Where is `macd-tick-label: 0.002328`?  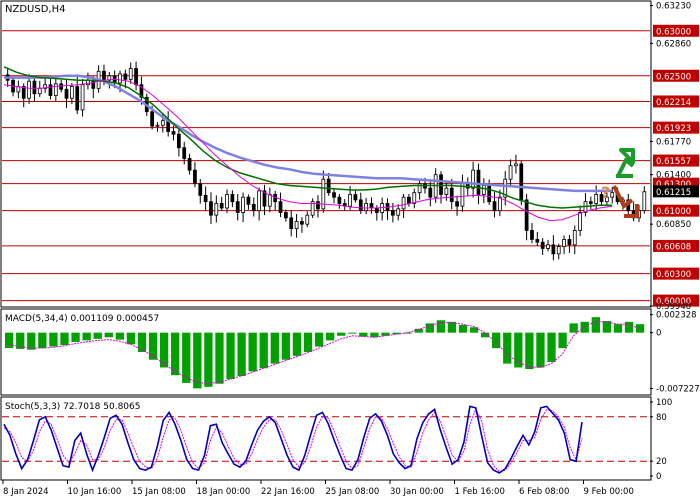 macd-tick-label: 0.002328 is located at coordinates (676, 316).